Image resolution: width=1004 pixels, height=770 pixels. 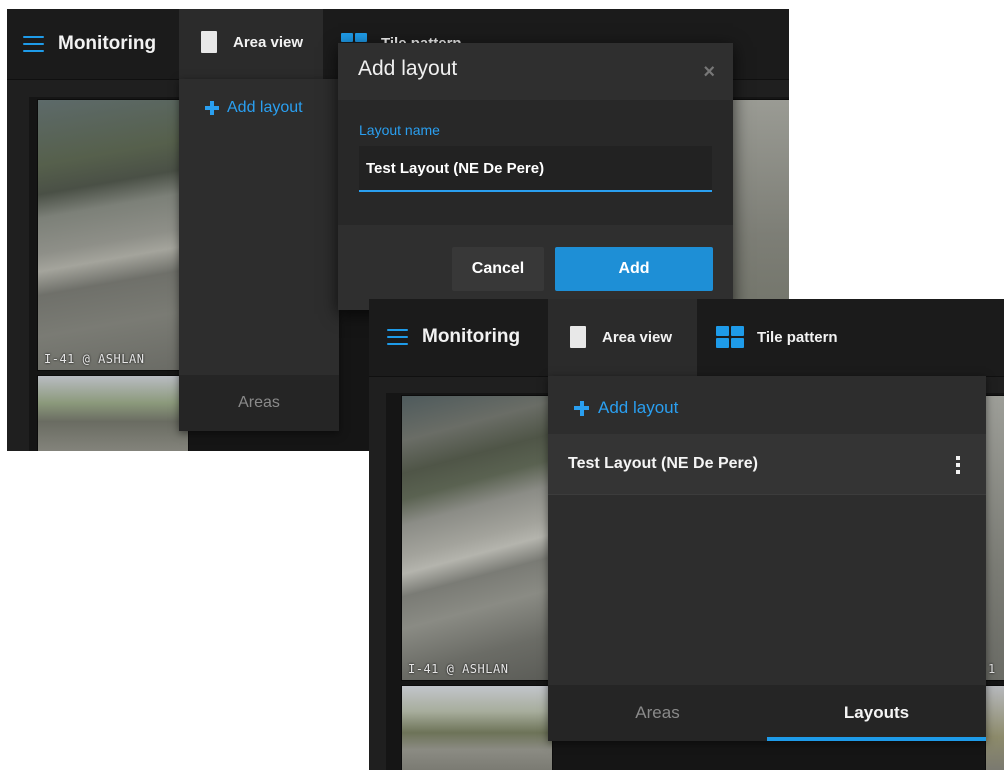 I want to click on top-bar: Monitoring Area view Tile pattern, so click(x=686, y=338).